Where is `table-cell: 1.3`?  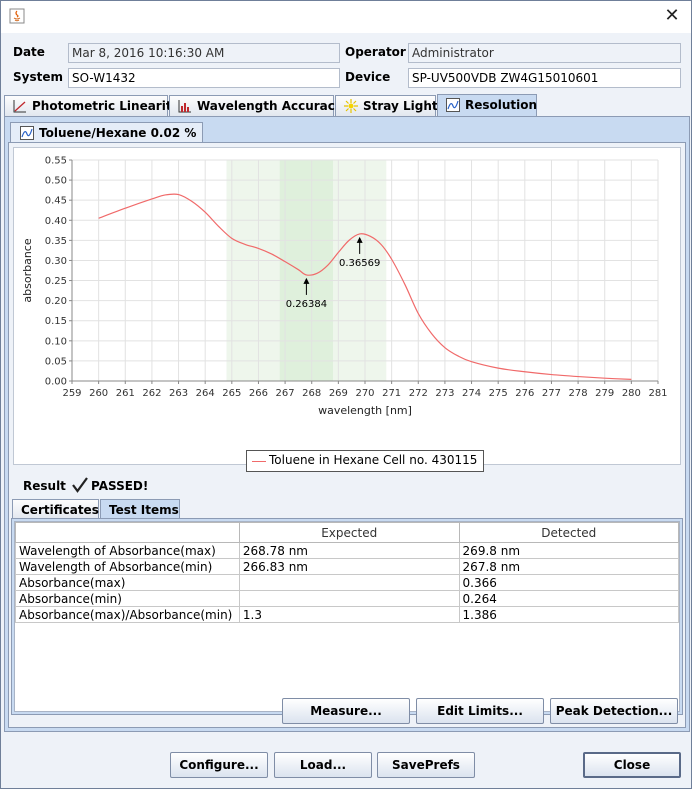 table-cell: 1.3 is located at coordinates (349, 614).